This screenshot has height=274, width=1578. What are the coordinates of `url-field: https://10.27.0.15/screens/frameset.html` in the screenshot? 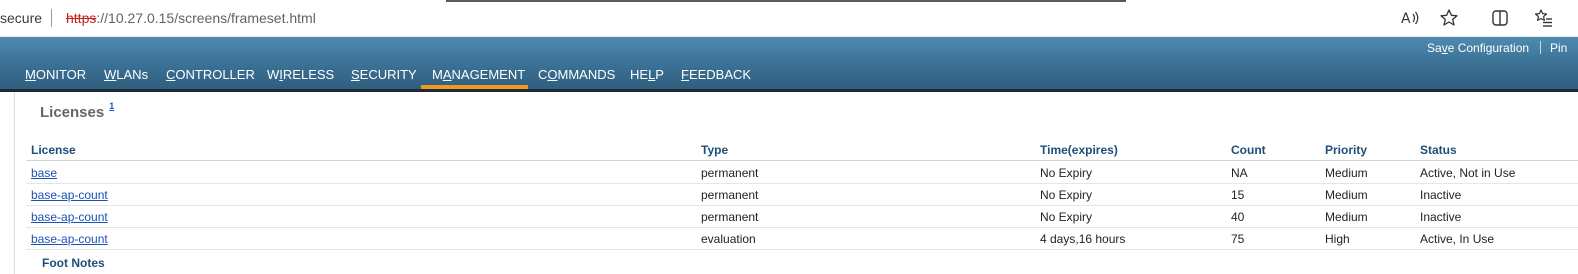 It's located at (191, 18).